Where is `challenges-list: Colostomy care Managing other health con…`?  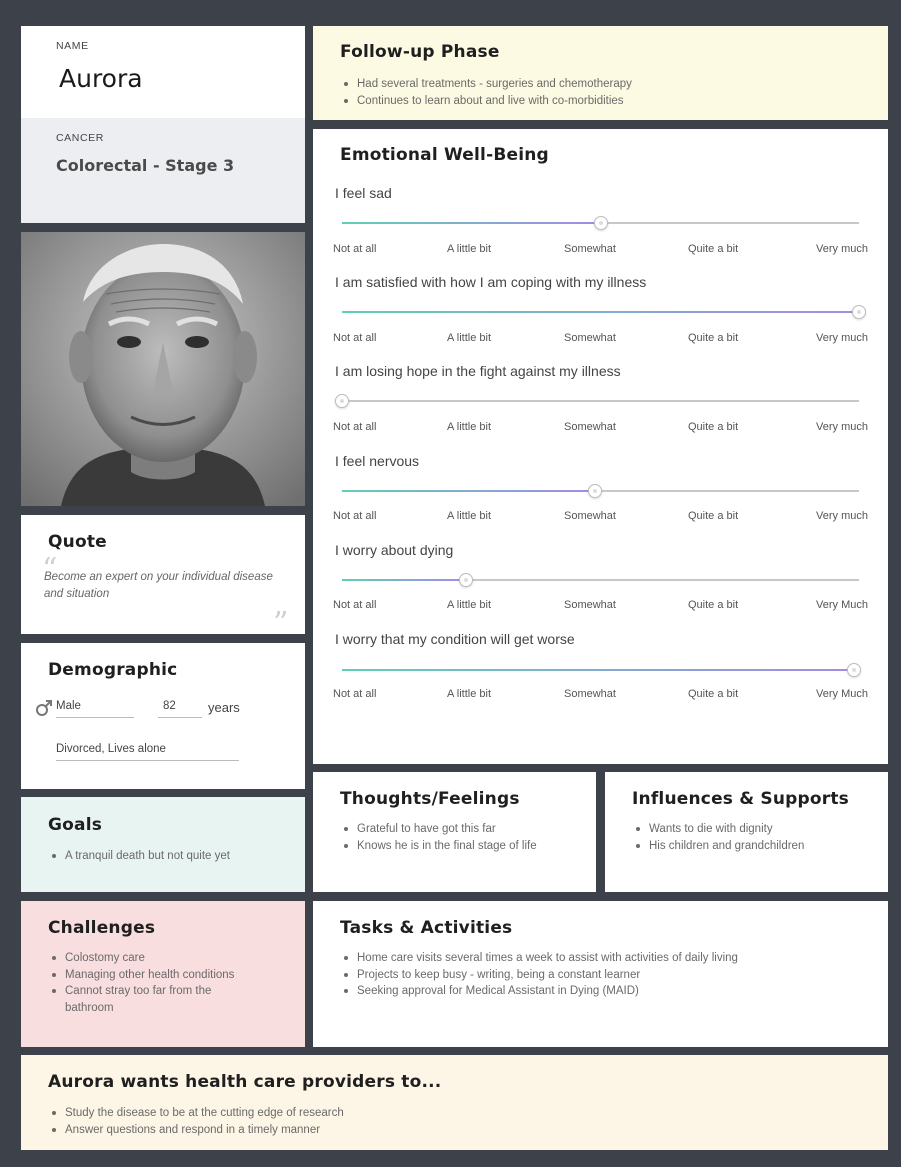 challenges-list: Colostomy care Managing other health con… is located at coordinates (148, 983).